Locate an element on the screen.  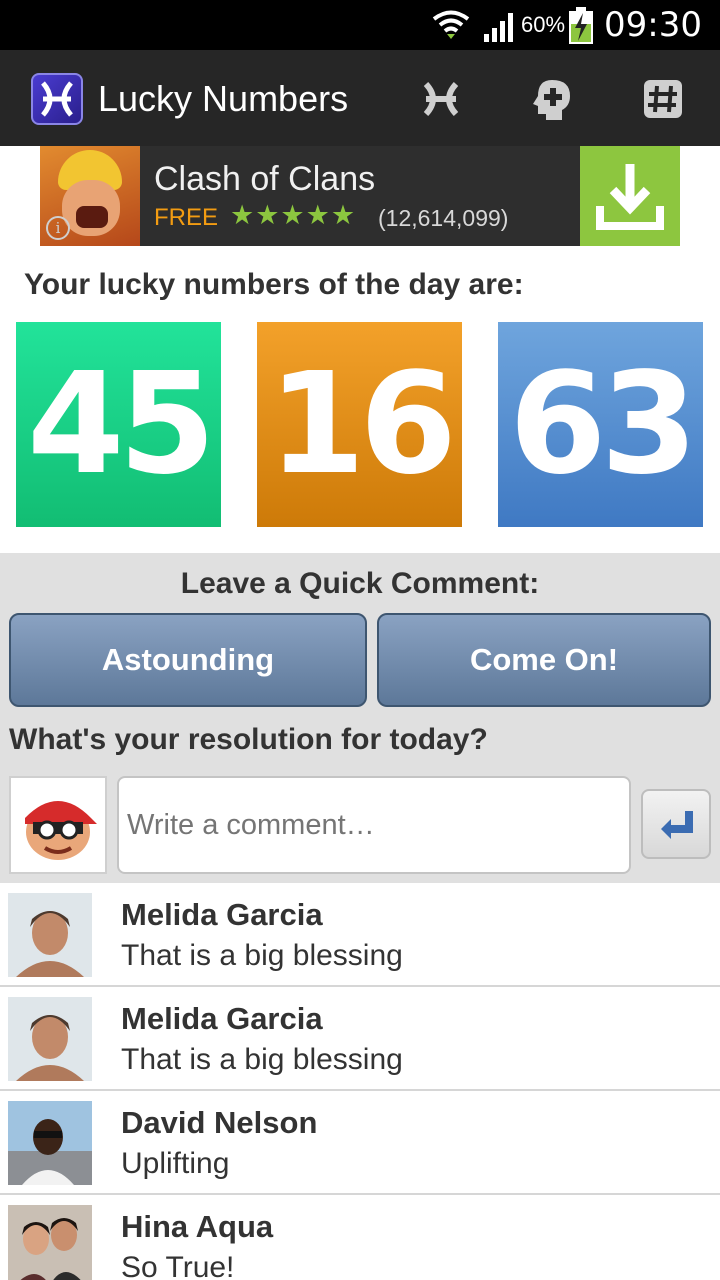
lucky-numbers-heading: Your lucky numbers of the day are: is located at coordinates (274, 284).